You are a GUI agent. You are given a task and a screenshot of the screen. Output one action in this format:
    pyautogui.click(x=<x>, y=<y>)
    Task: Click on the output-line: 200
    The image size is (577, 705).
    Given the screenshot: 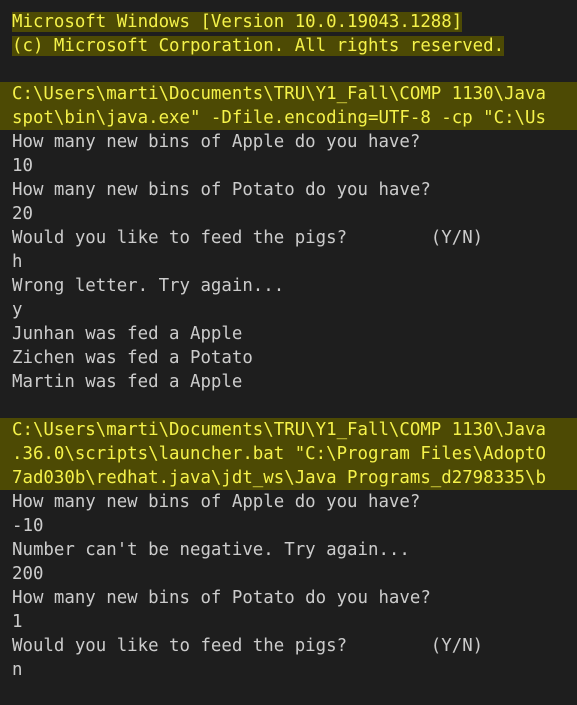 What is the action you would take?
    pyautogui.click(x=288, y=574)
    